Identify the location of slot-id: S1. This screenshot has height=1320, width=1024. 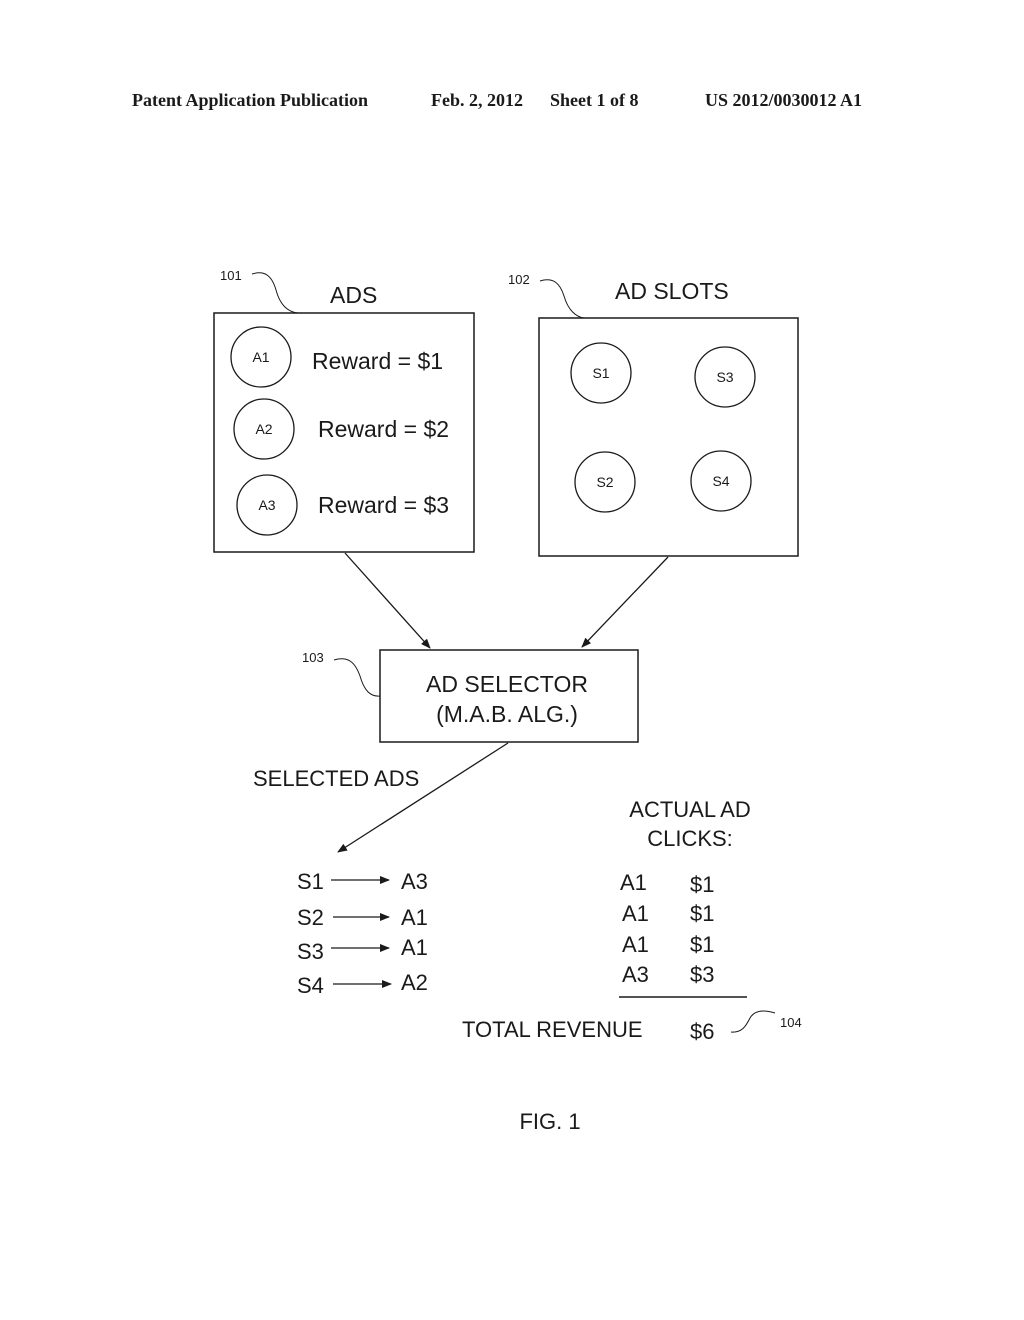
(600, 373).